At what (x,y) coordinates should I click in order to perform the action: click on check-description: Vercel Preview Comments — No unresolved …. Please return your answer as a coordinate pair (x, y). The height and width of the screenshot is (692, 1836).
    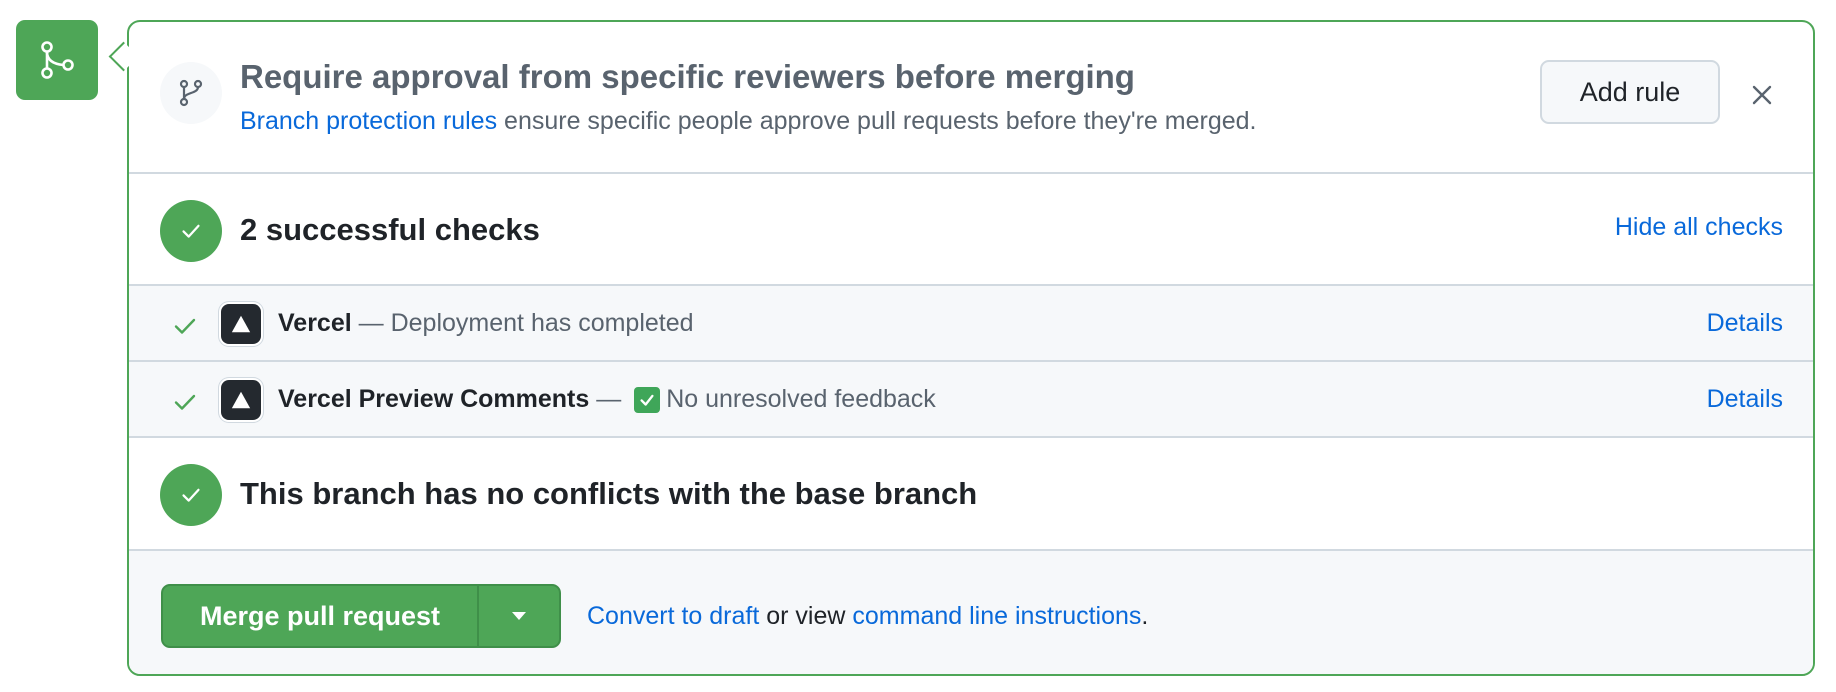
    Looking at the image, I should click on (607, 399).